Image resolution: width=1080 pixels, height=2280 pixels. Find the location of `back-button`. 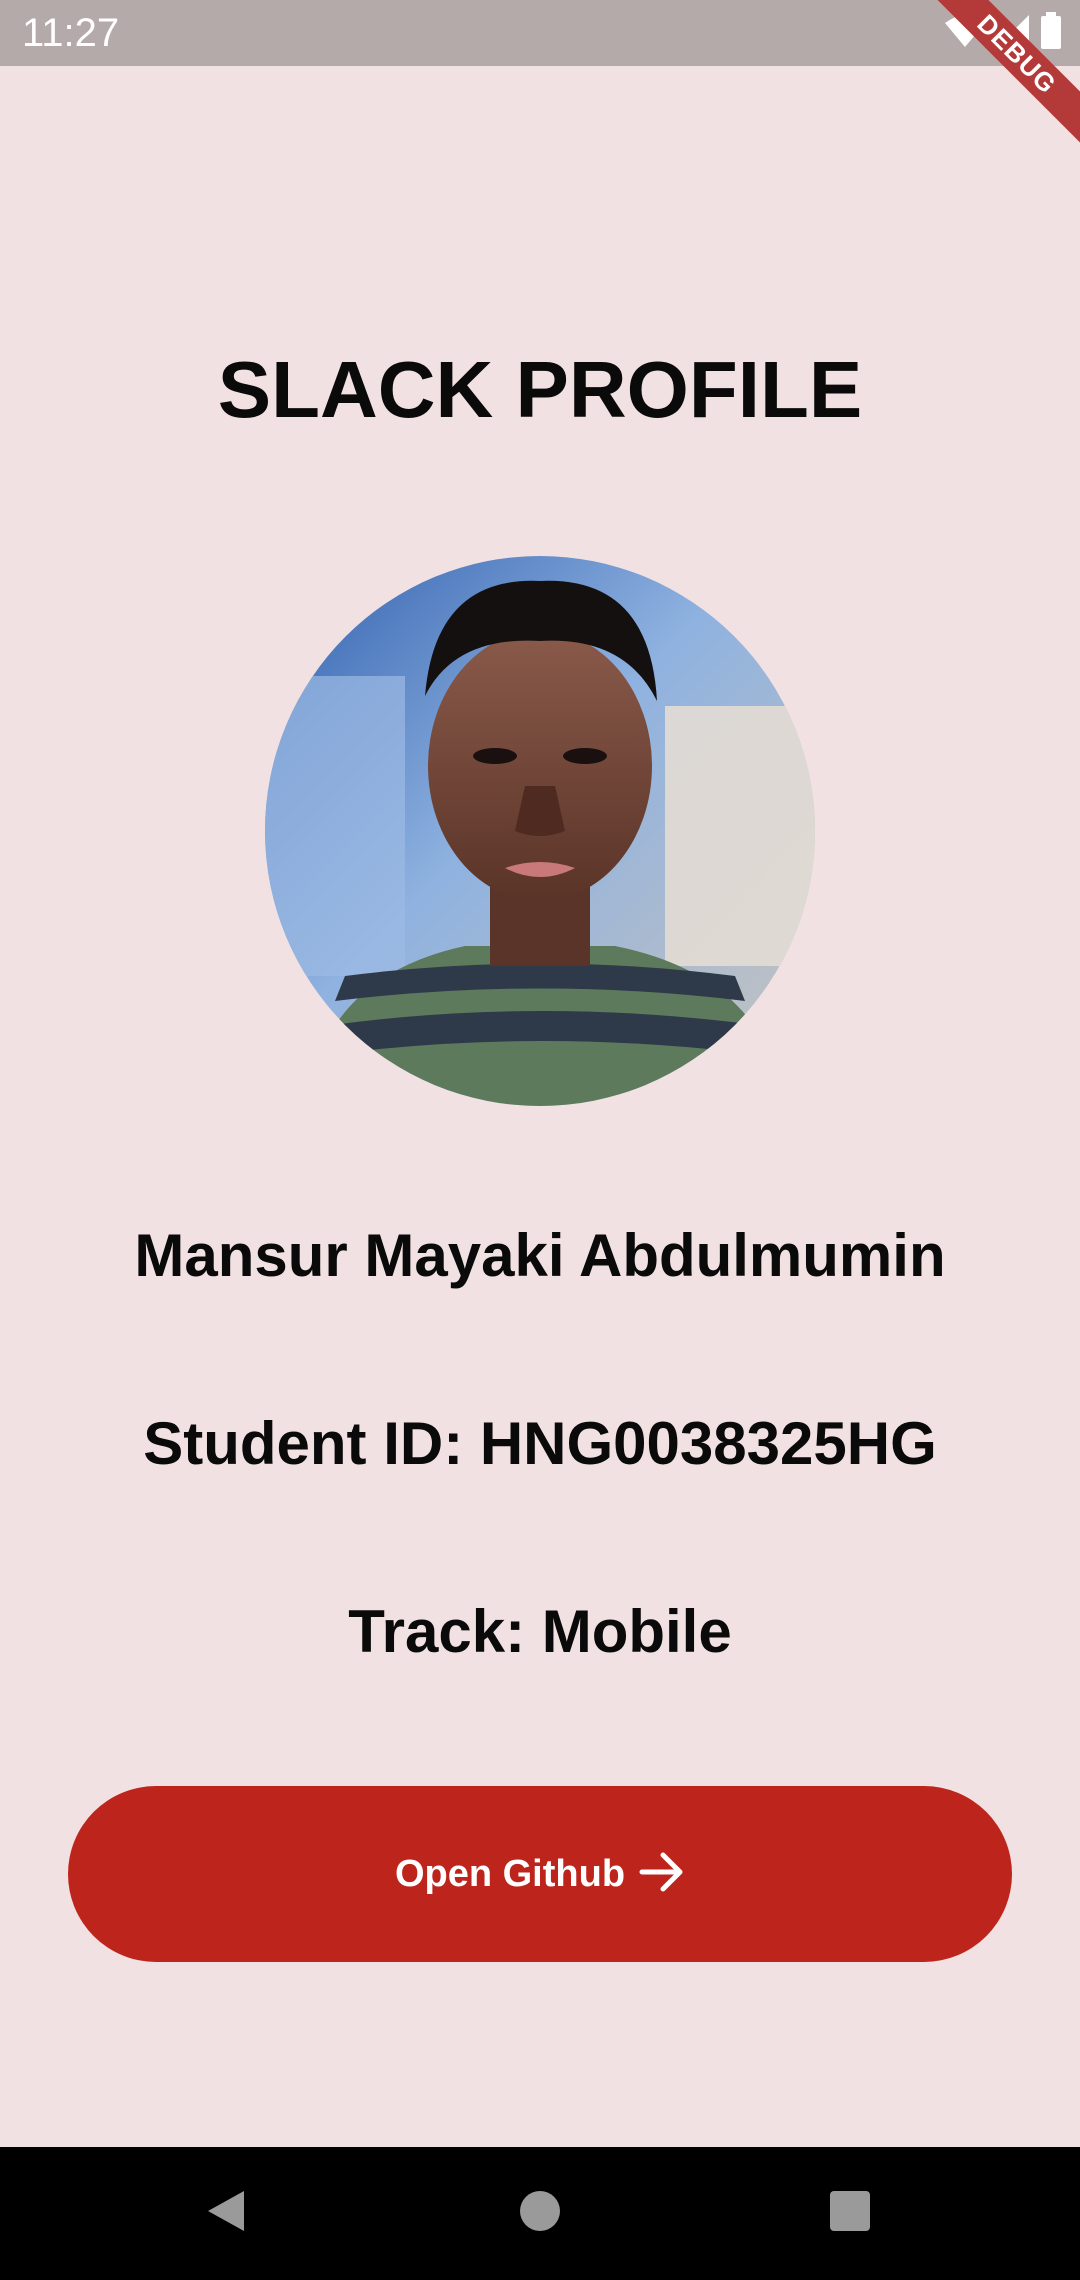

back-button is located at coordinates (226, 2213).